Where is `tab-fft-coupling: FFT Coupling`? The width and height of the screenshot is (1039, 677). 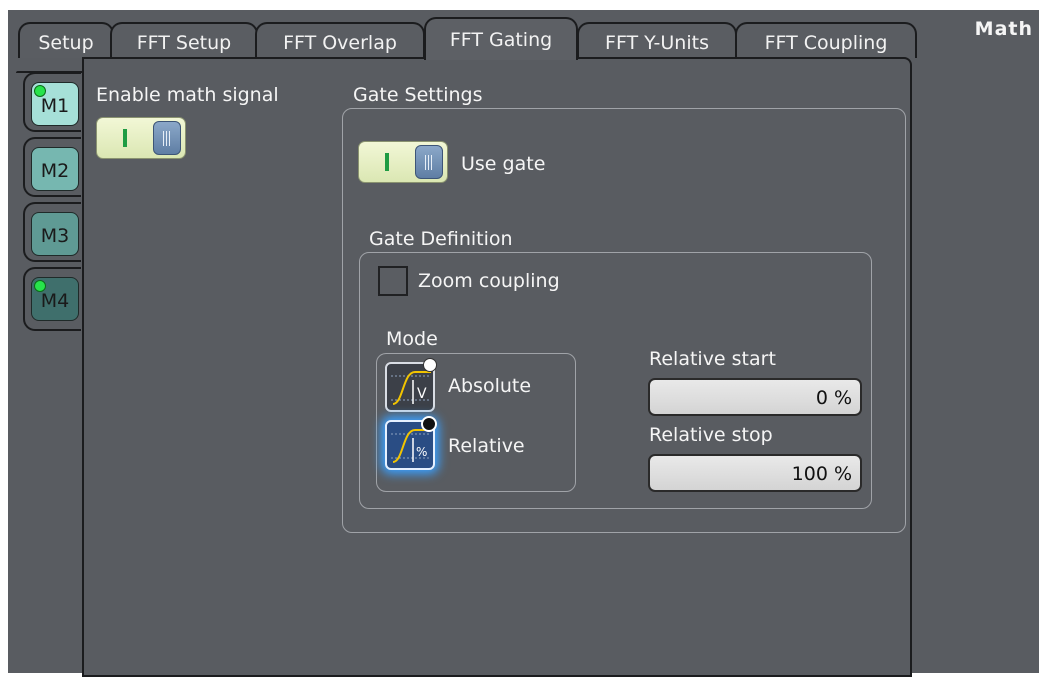 tab-fft-coupling: FFT Coupling is located at coordinates (826, 40).